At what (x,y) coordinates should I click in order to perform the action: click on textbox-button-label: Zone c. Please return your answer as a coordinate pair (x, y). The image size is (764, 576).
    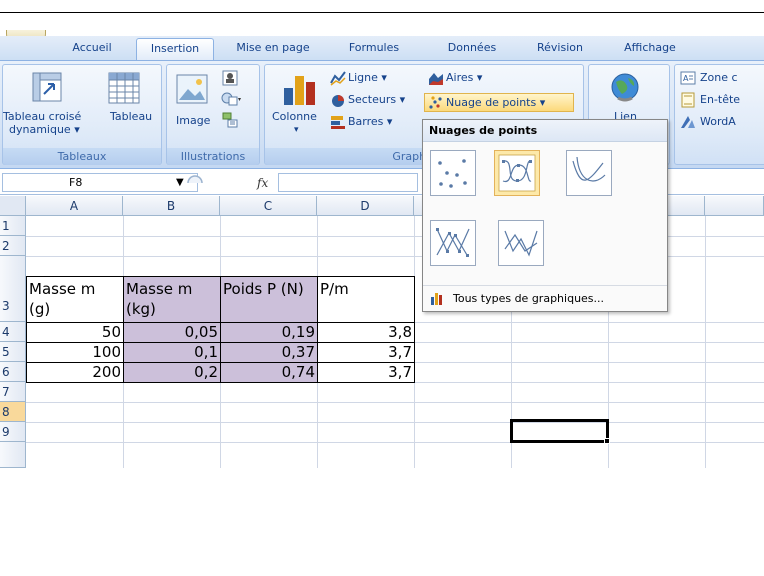
    Looking at the image, I should click on (719, 77).